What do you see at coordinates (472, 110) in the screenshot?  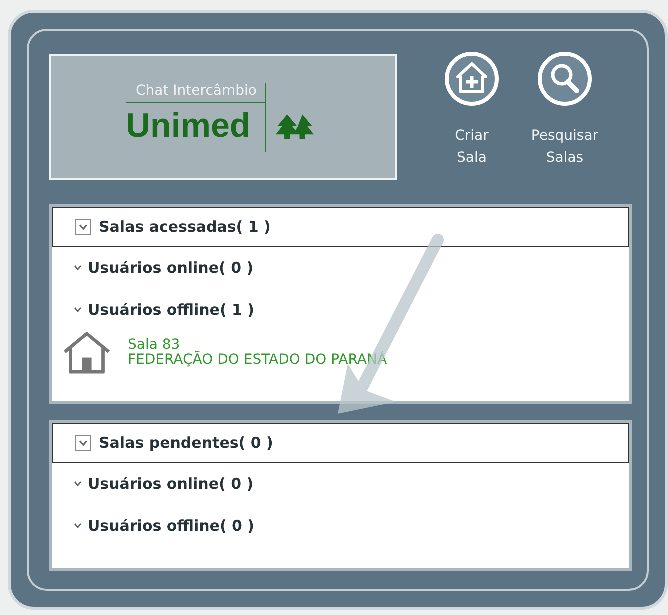 I see `action-button: Criar Sala` at bounding box center [472, 110].